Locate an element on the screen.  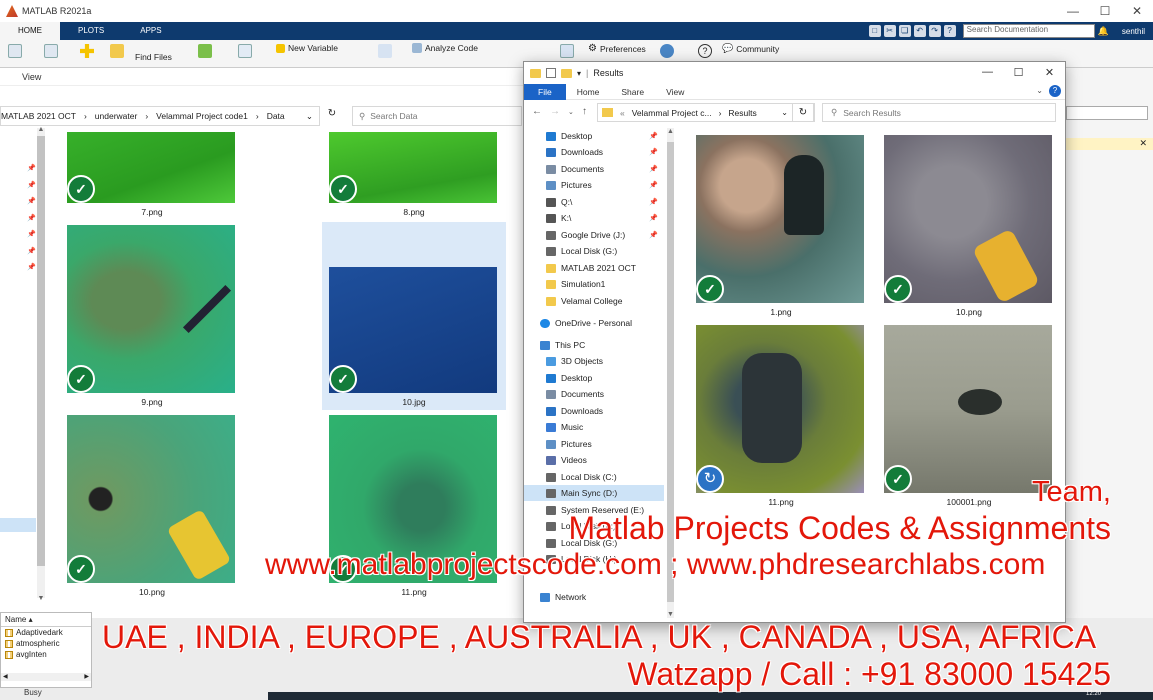
nav-item-network: Network is located at coordinates (594, 597).